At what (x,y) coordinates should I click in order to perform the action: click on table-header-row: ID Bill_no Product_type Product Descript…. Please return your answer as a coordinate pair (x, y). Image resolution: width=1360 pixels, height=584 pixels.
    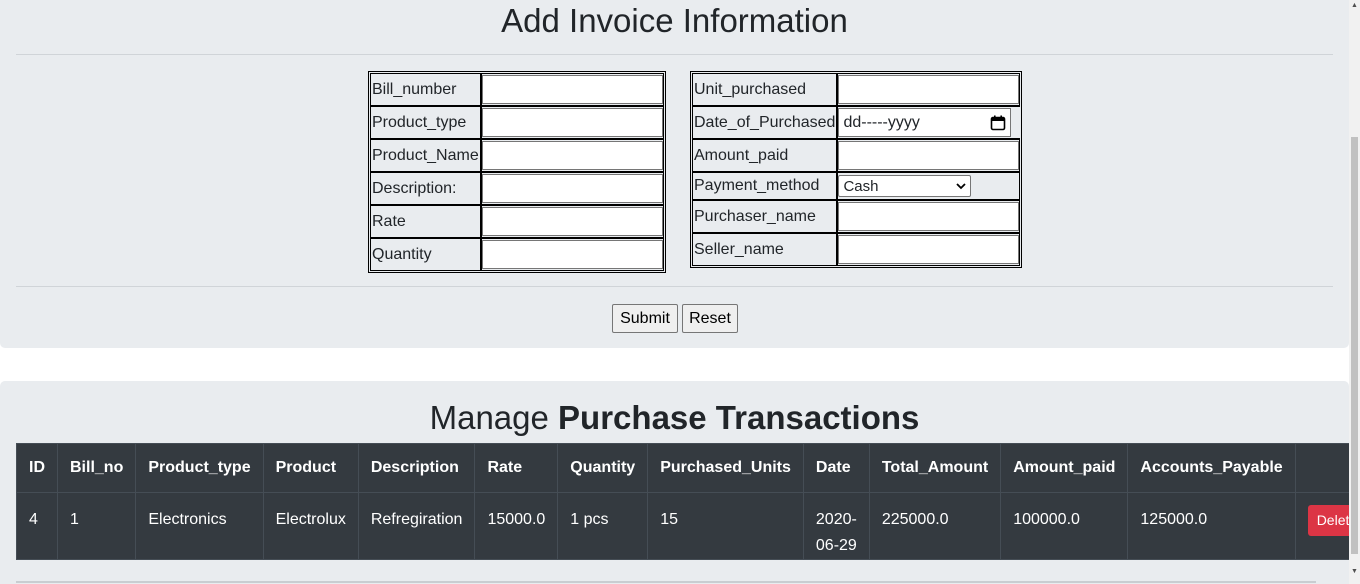
    Looking at the image, I should click on (688, 468).